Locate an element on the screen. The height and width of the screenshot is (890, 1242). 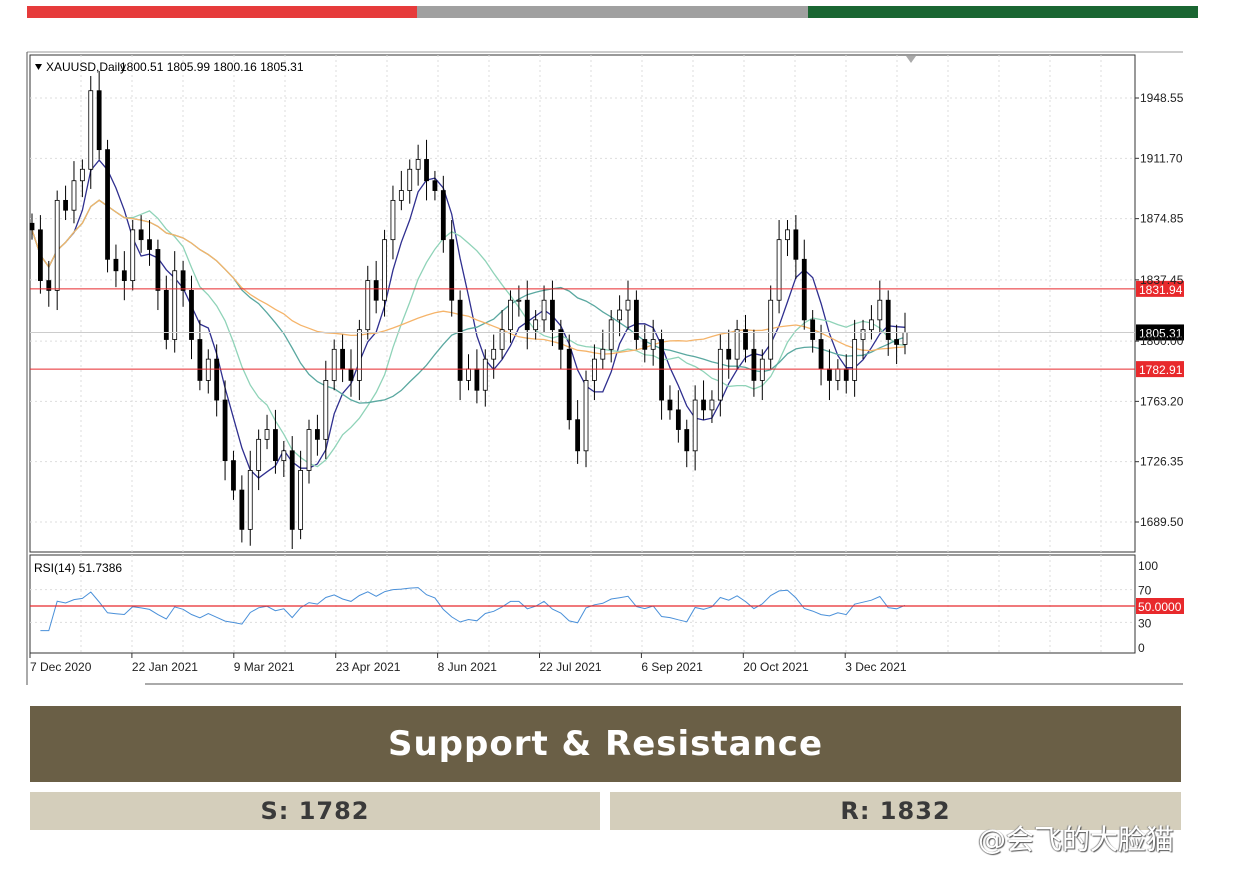
x-tick-label: 8 Jun 2021 is located at coordinates (468, 667).